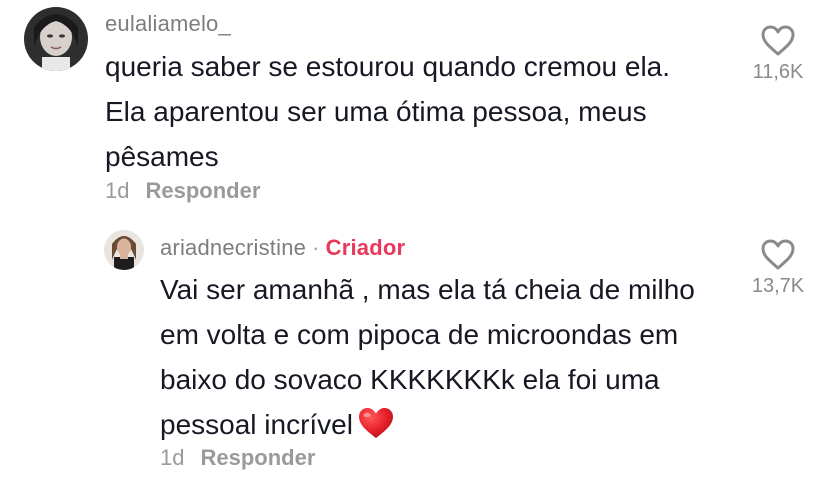  Describe the element at coordinates (419, 334) in the screenshot. I see `comment-text-line: em volta e com pipoca de microondas em` at that location.